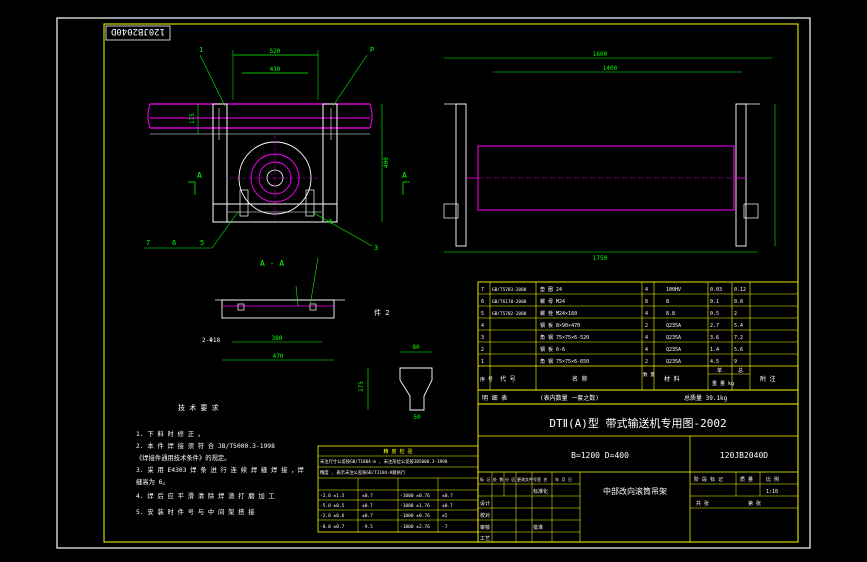 The width and height of the screenshot is (867, 562). I want to click on sheet-no: 第 张, so click(754, 503).